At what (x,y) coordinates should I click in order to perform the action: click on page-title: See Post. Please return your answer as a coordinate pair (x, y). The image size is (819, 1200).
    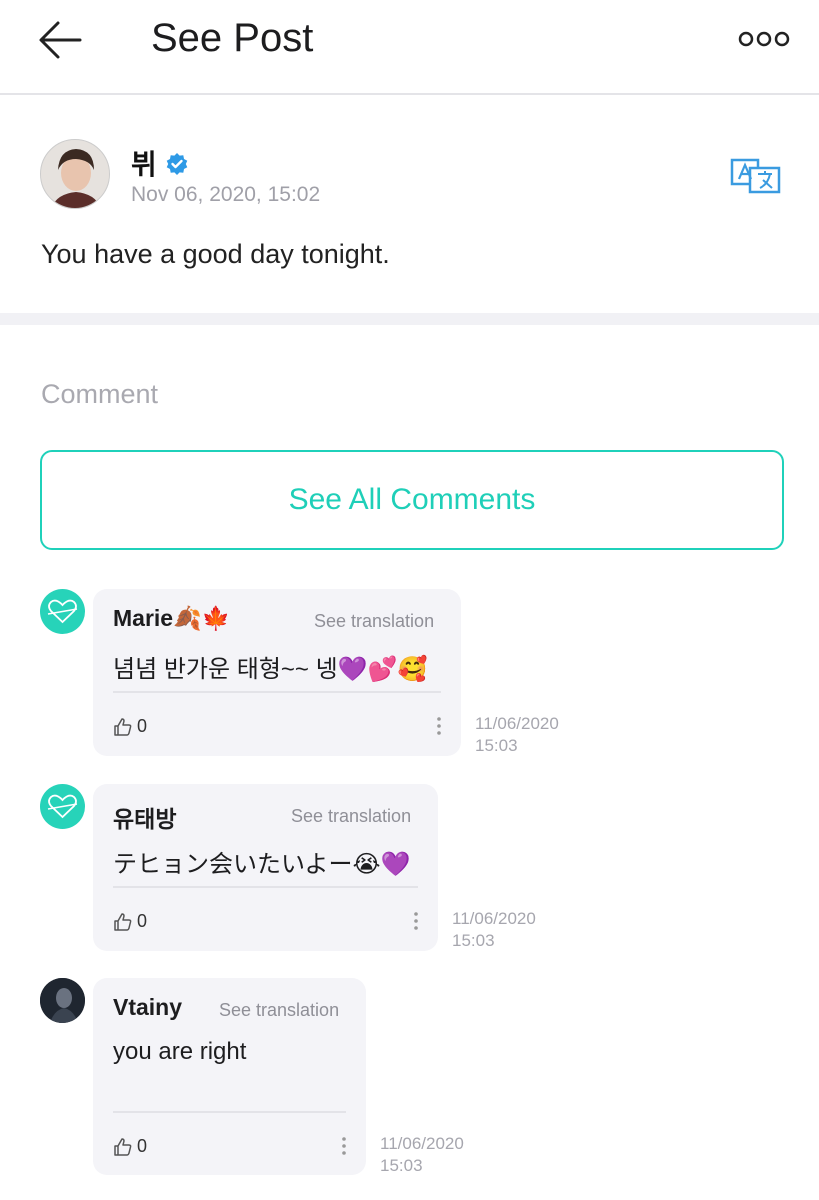
    Looking at the image, I should click on (232, 38).